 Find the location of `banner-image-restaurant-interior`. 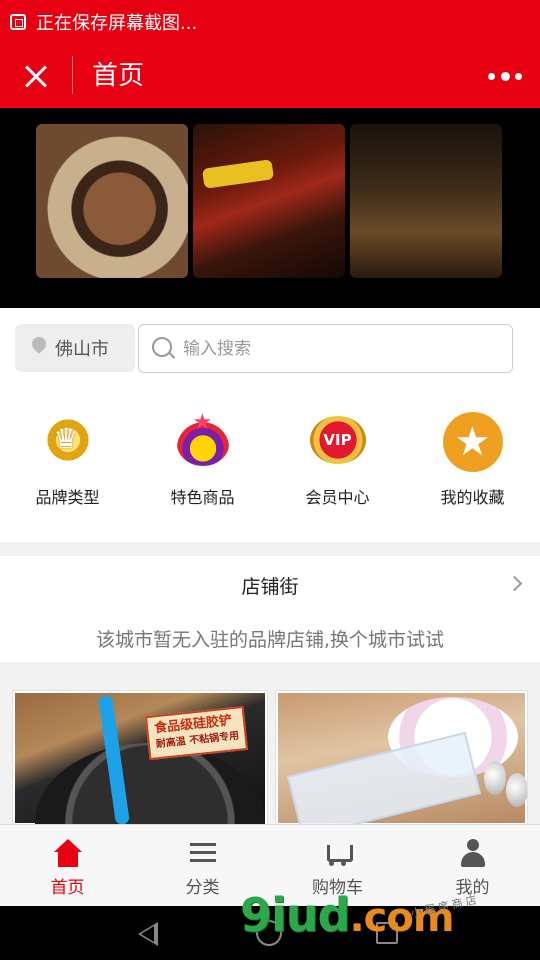

banner-image-restaurant-interior is located at coordinates (426, 201).